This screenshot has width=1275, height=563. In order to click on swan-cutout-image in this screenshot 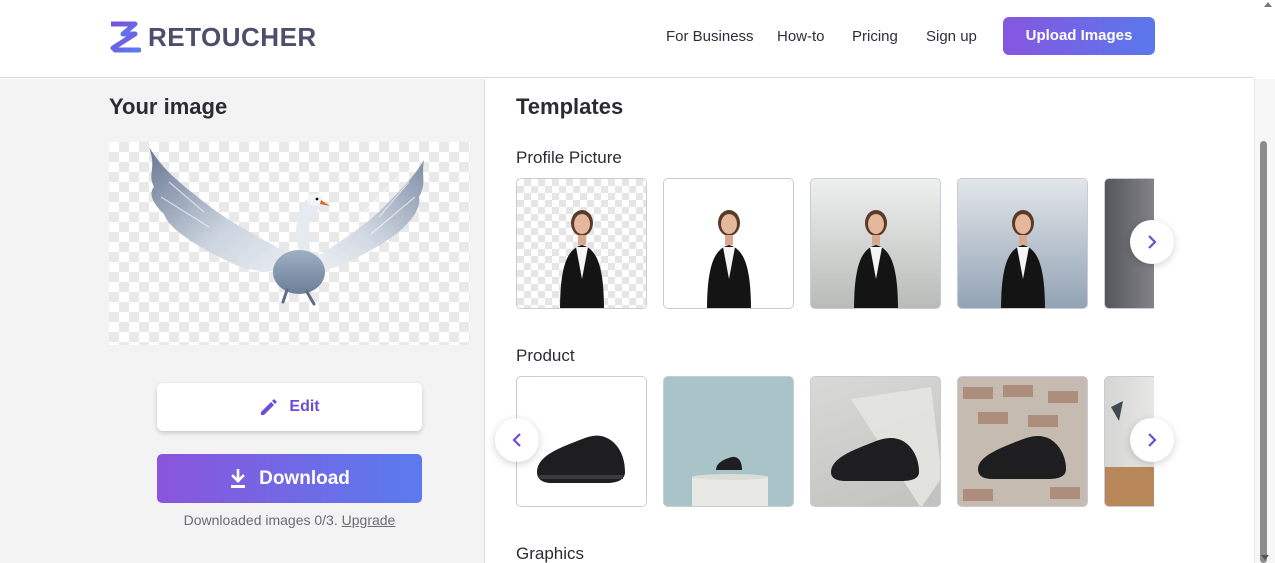, I will do `click(286, 226)`.